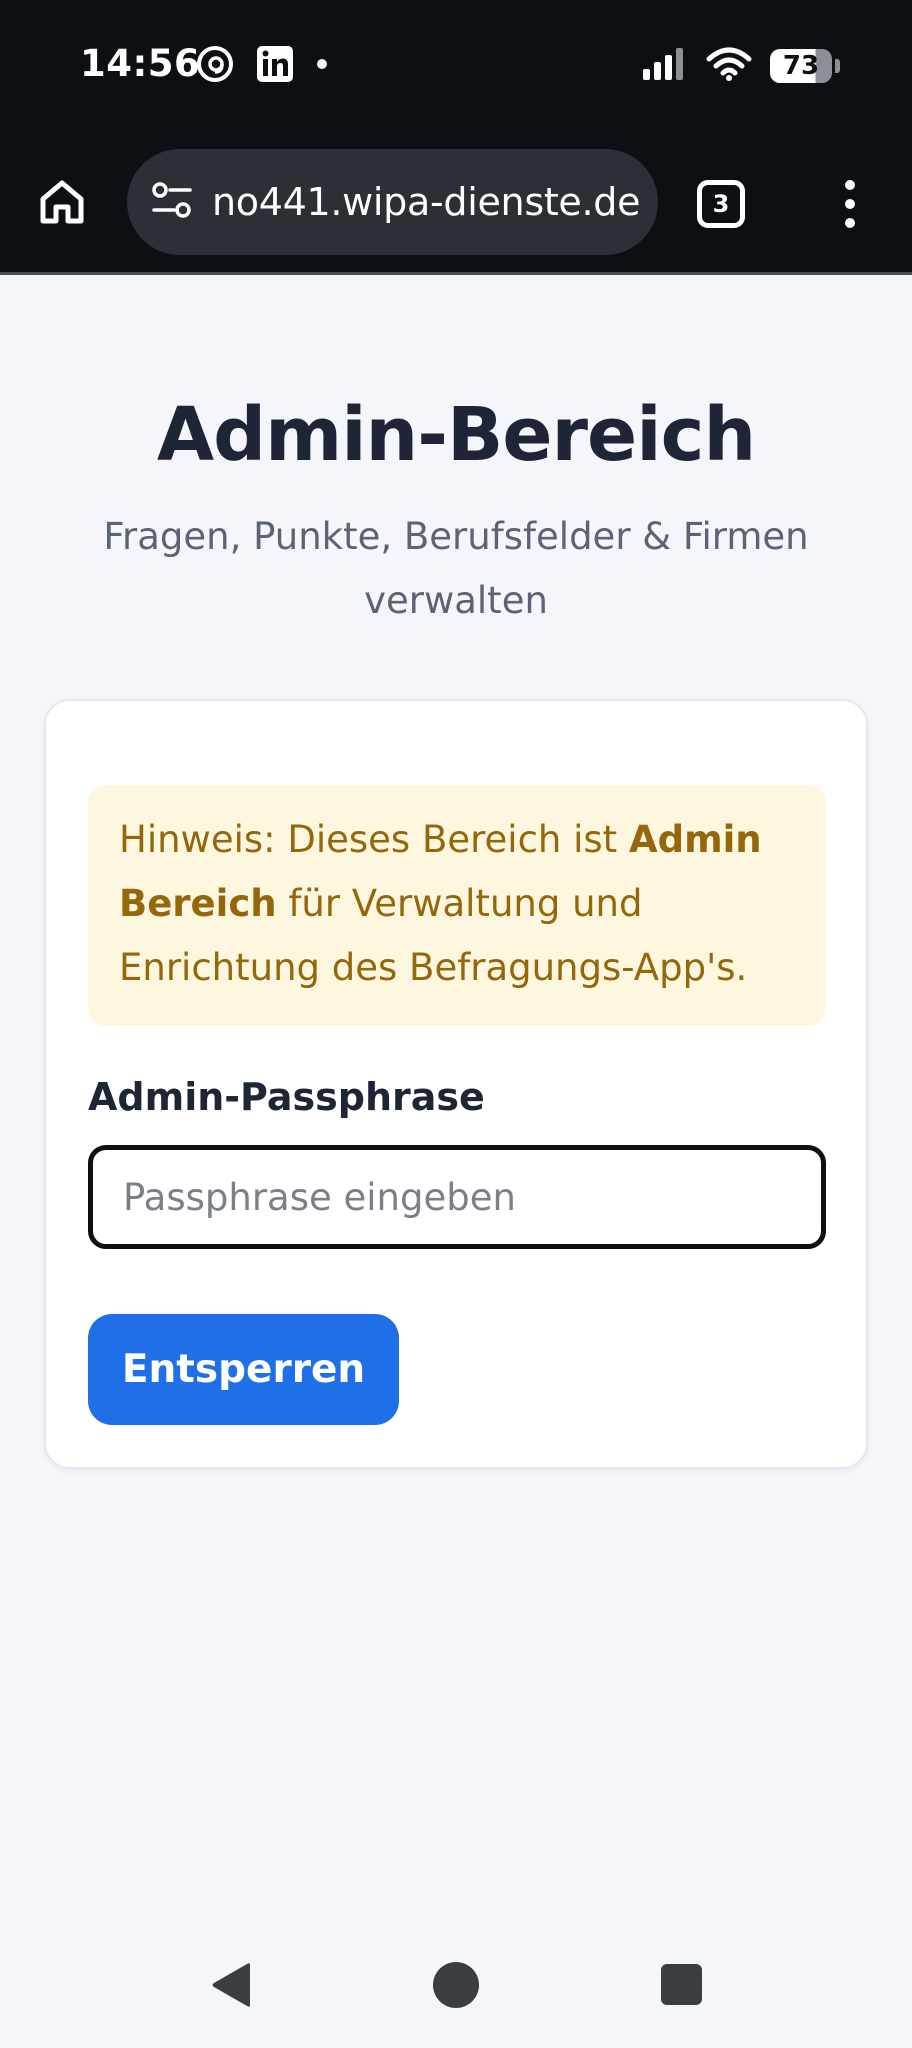 This screenshot has height=2048, width=912. I want to click on recents-icon, so click(681, 1984).